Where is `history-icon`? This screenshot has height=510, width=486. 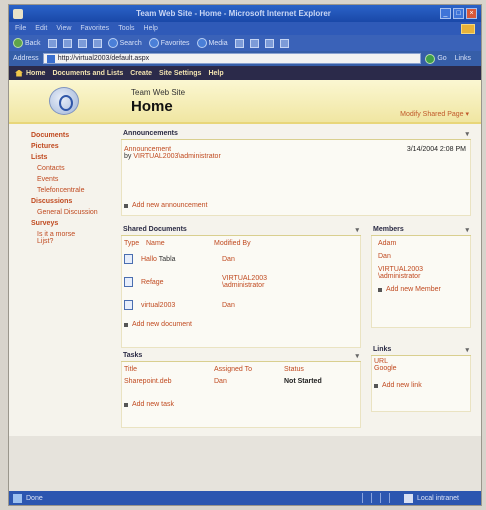
history-icon is located at coordinates (239, 43).